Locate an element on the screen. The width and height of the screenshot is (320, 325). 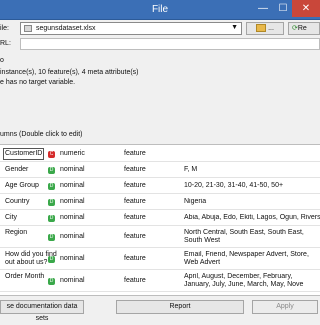
browse-documentation-button: se documentation data sets is located at coordinates (42, 311).